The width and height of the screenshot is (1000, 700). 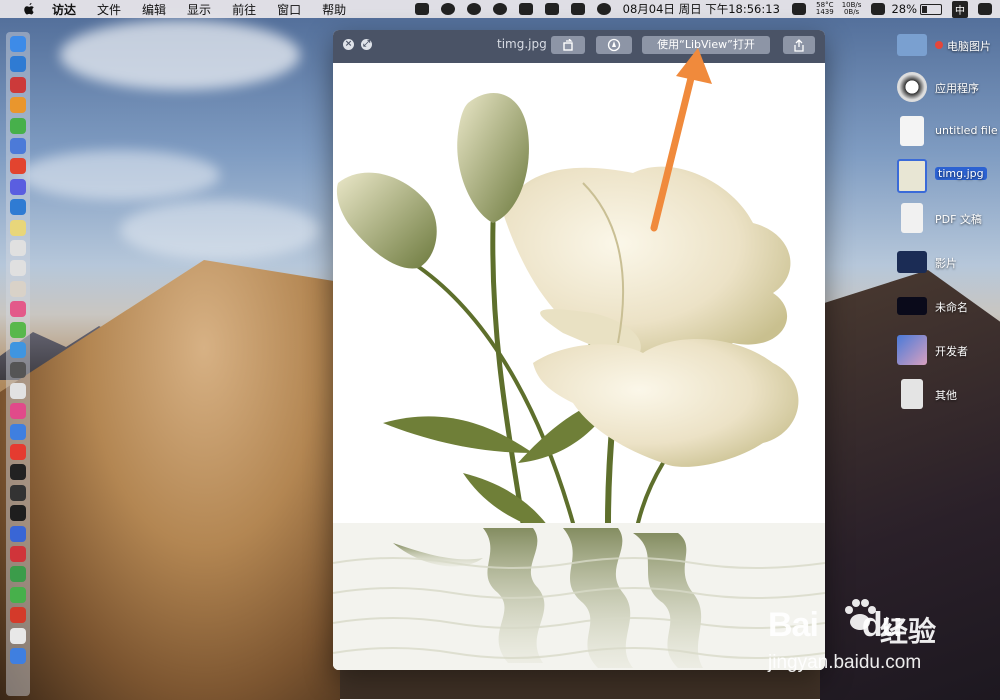 What do you see at coordinates (18, 452) in the screenshot?
I see `vivaldi-dock-icon` at bounding box center [18, 452].